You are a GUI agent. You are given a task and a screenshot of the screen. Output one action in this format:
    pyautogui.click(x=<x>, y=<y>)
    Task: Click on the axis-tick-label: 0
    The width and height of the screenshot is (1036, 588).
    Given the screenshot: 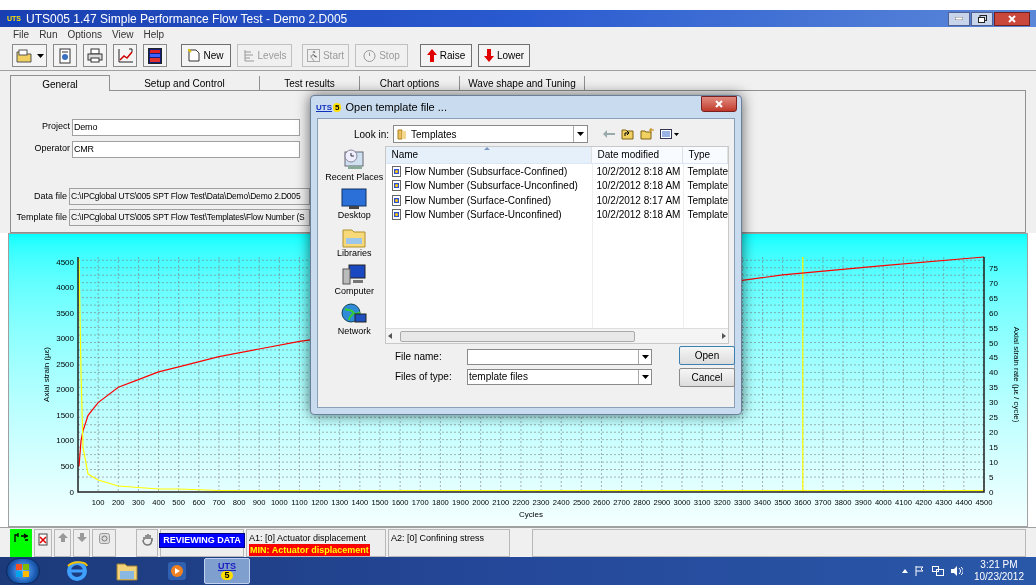 What is the action you would take?
    pyautogui.click(x=71, y=492)
    